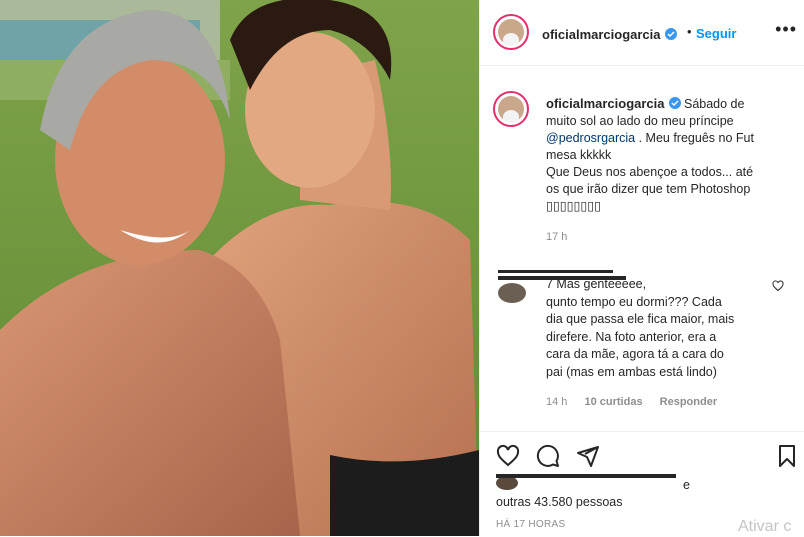 This screenshot has height=537, width=804. I want to click on comment-time: 14 h, so click(557, 402).